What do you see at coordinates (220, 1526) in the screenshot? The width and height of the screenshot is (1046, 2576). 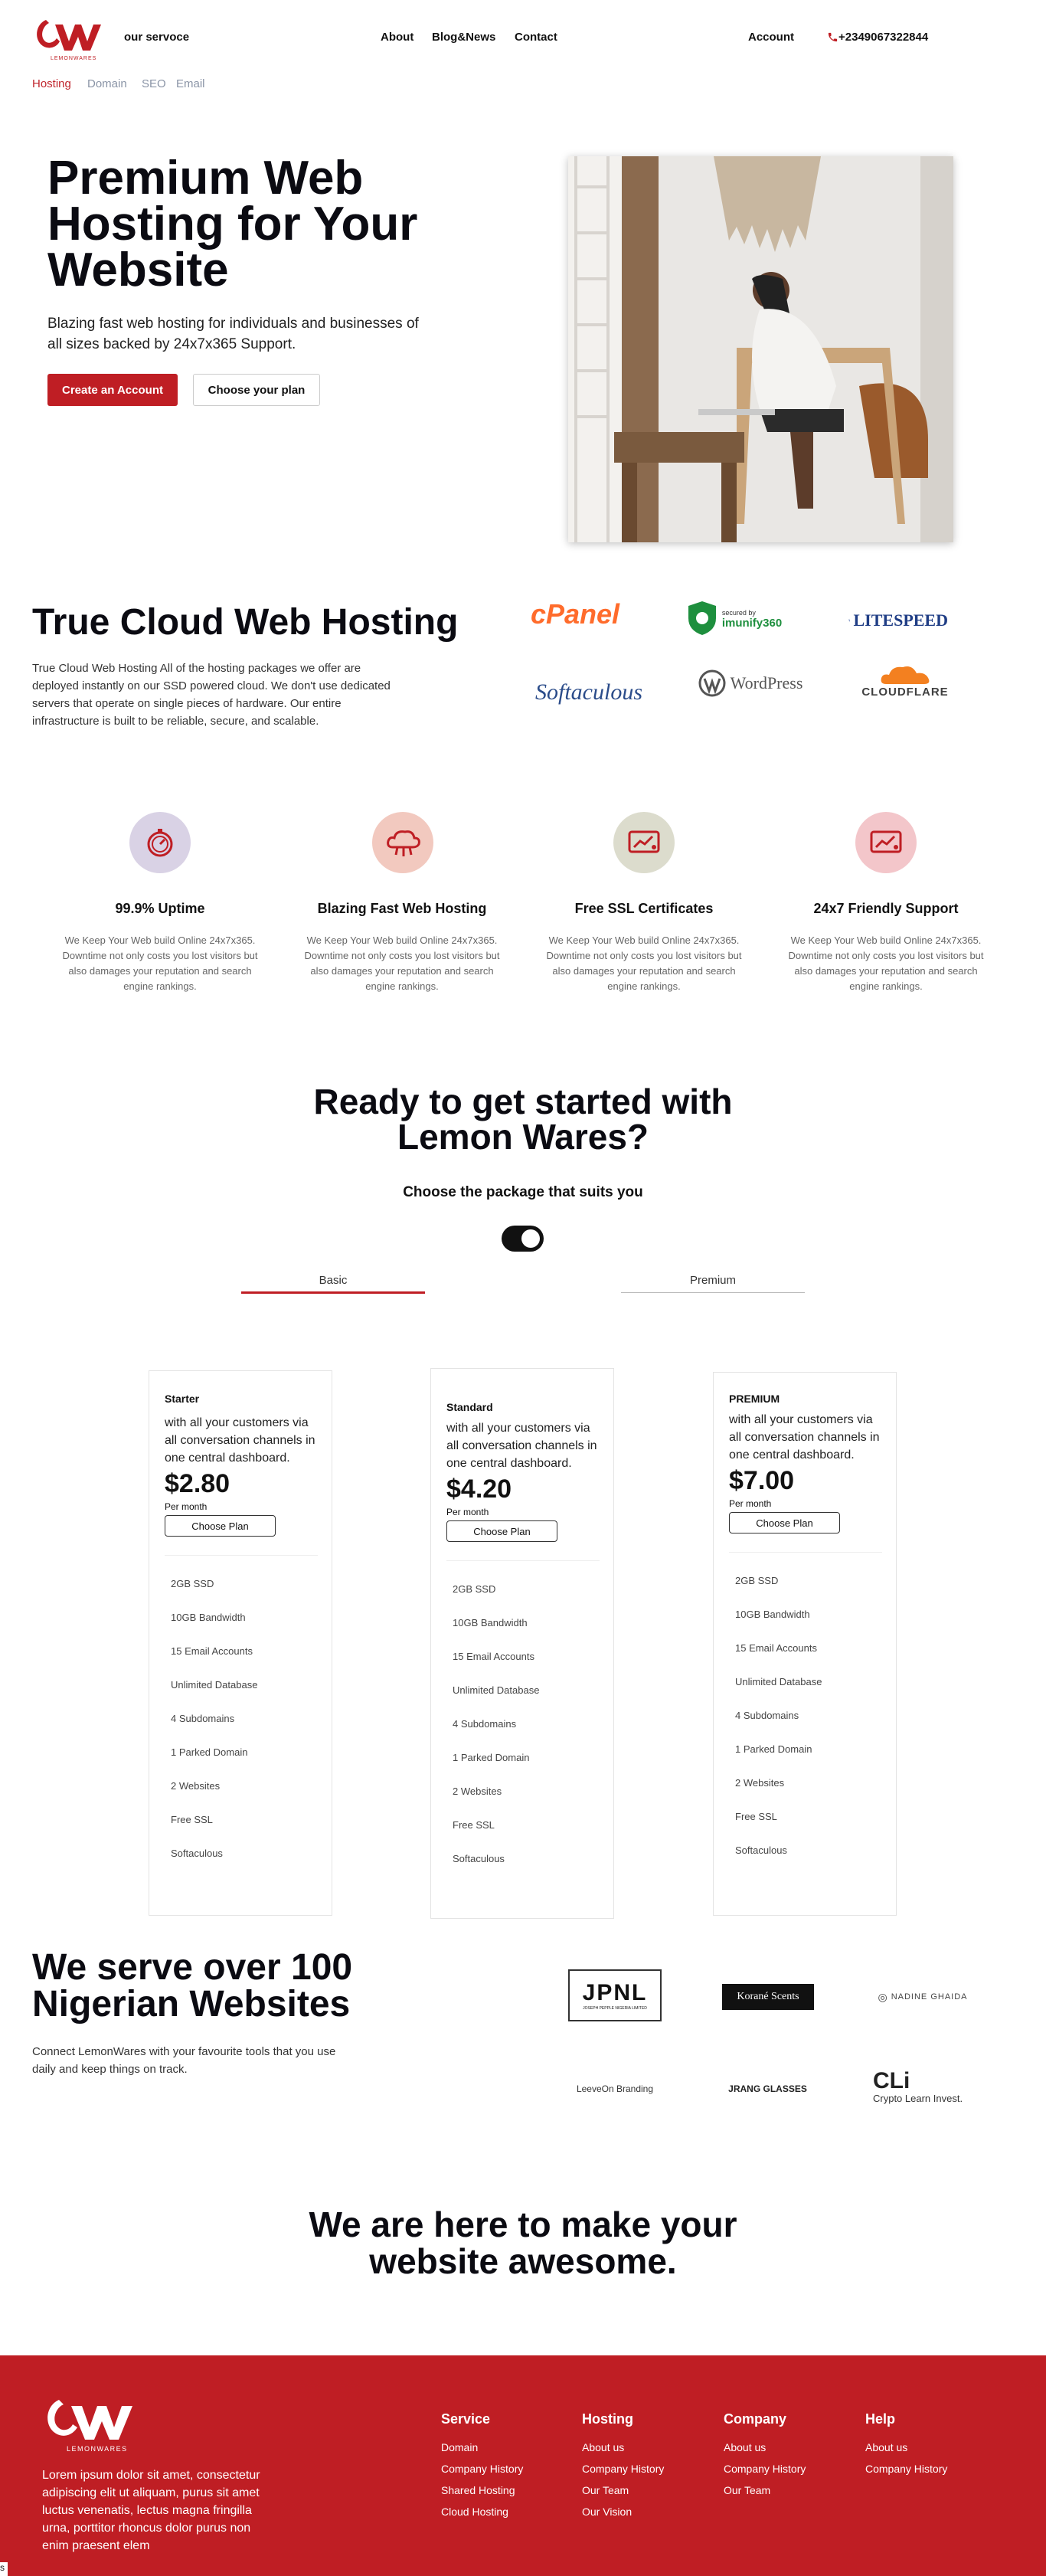 I see `choose-plan-starter-button: Choose Plan` at bounding box center [220, 1526].